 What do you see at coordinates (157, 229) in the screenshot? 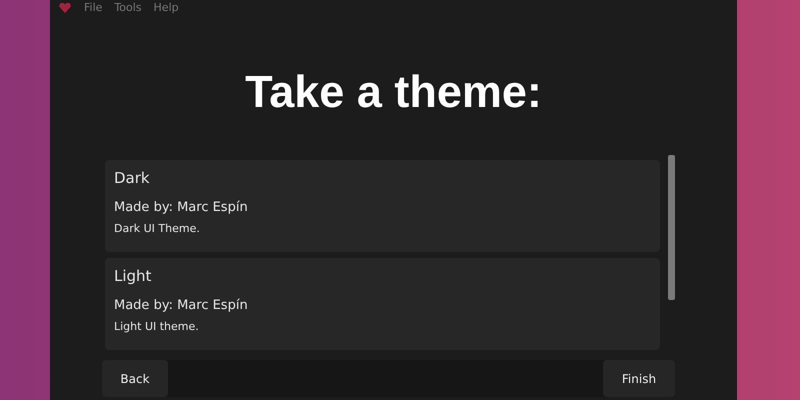
I see `theme-description: Dark UI Theme.` at bounding box center [157, 229].